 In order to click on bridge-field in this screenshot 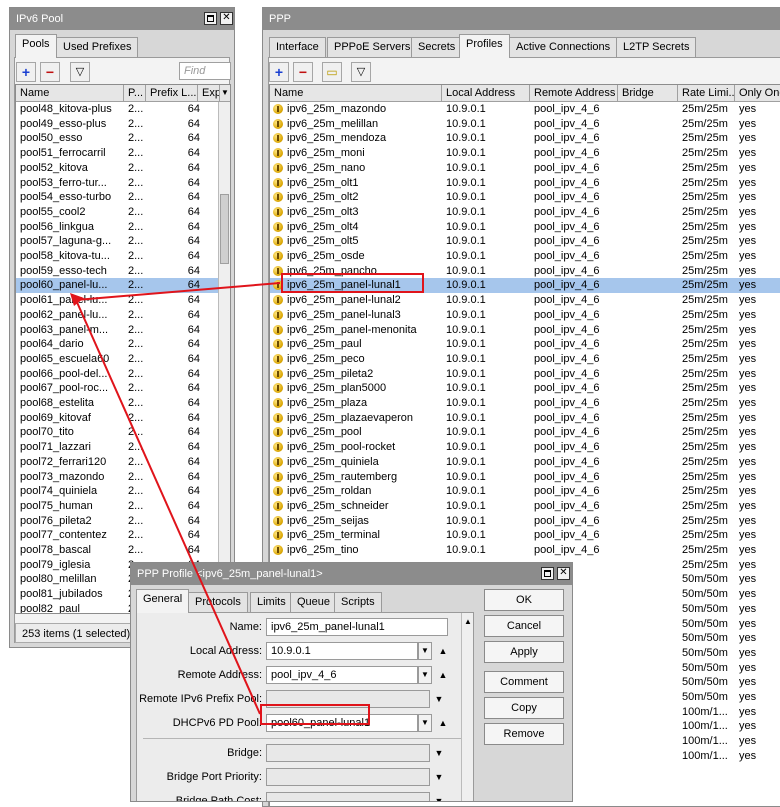, I will do `click(348, 753)`.